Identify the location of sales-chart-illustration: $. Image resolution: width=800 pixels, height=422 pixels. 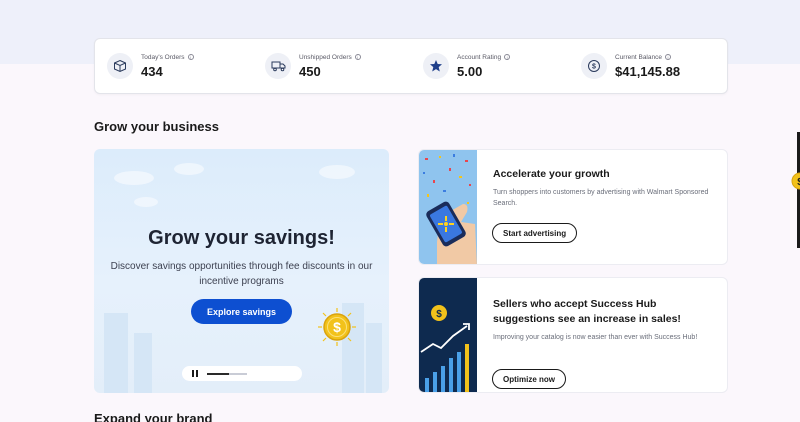
(448, 335).